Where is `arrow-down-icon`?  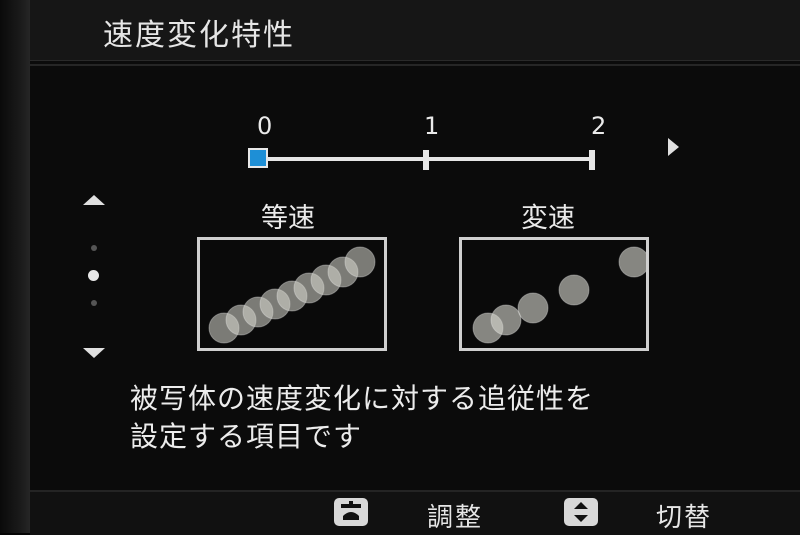 arrow-down-icon is located at coordinates (94, 353).